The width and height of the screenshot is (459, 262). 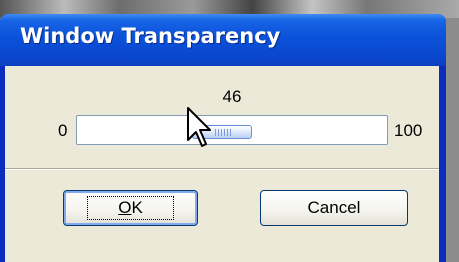 I want to click on slider-value-label: 46, so click(x=232, y=96).